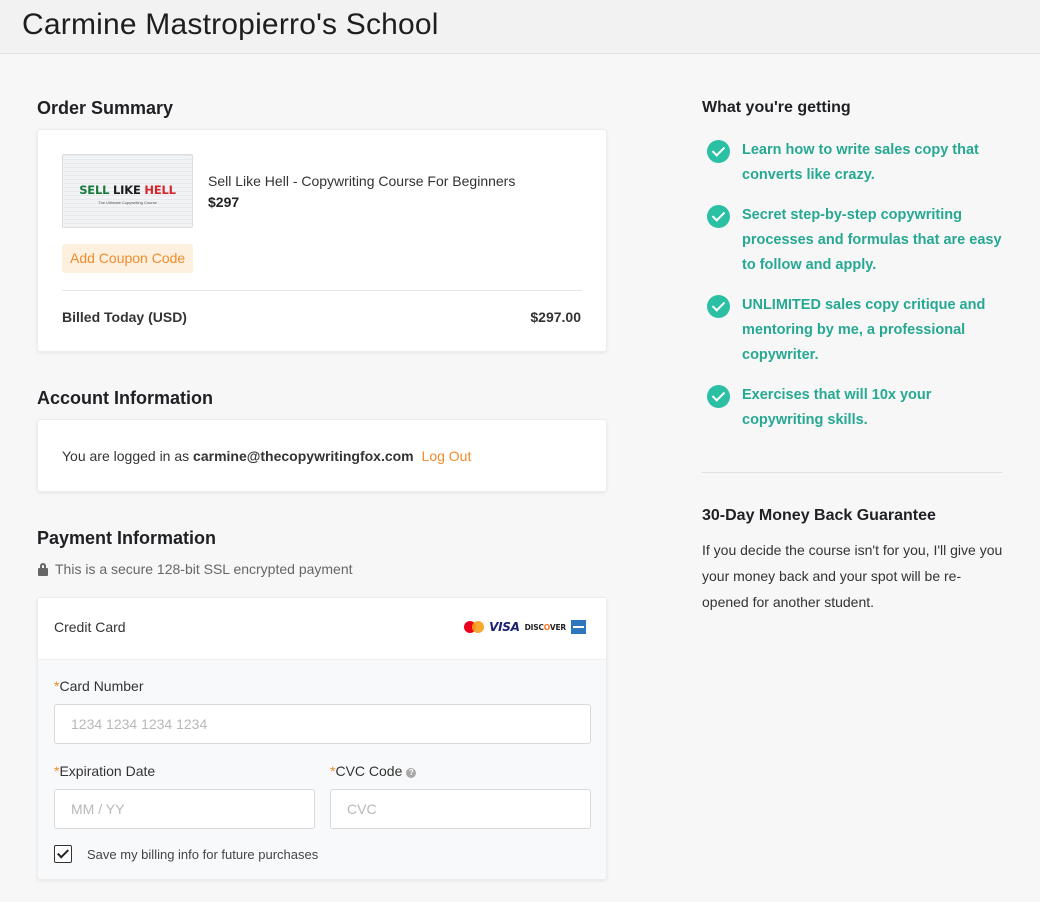 Image resolution: width=1040 pixels, height=902 pixels. I want to click on credit-card-label: Credit Card, so click(90, 627).